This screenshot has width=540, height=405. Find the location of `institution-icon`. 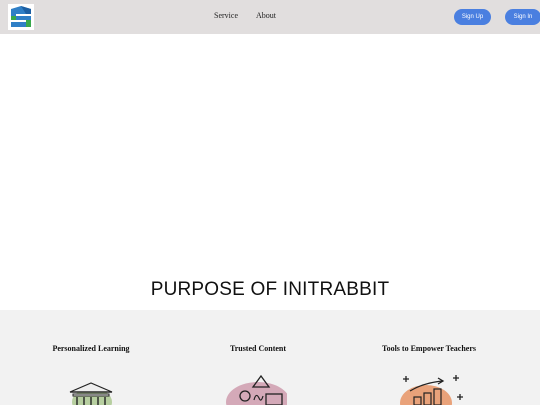

institution-icon is located at coordinates (91, 393).